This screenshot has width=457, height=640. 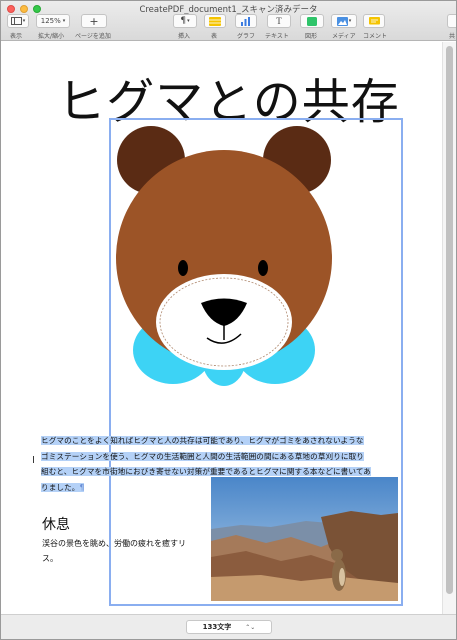 What do you see at coordinates (449, 320) in the screenshot?
I see `scroll-thumb` at bounding box center [449, 320].